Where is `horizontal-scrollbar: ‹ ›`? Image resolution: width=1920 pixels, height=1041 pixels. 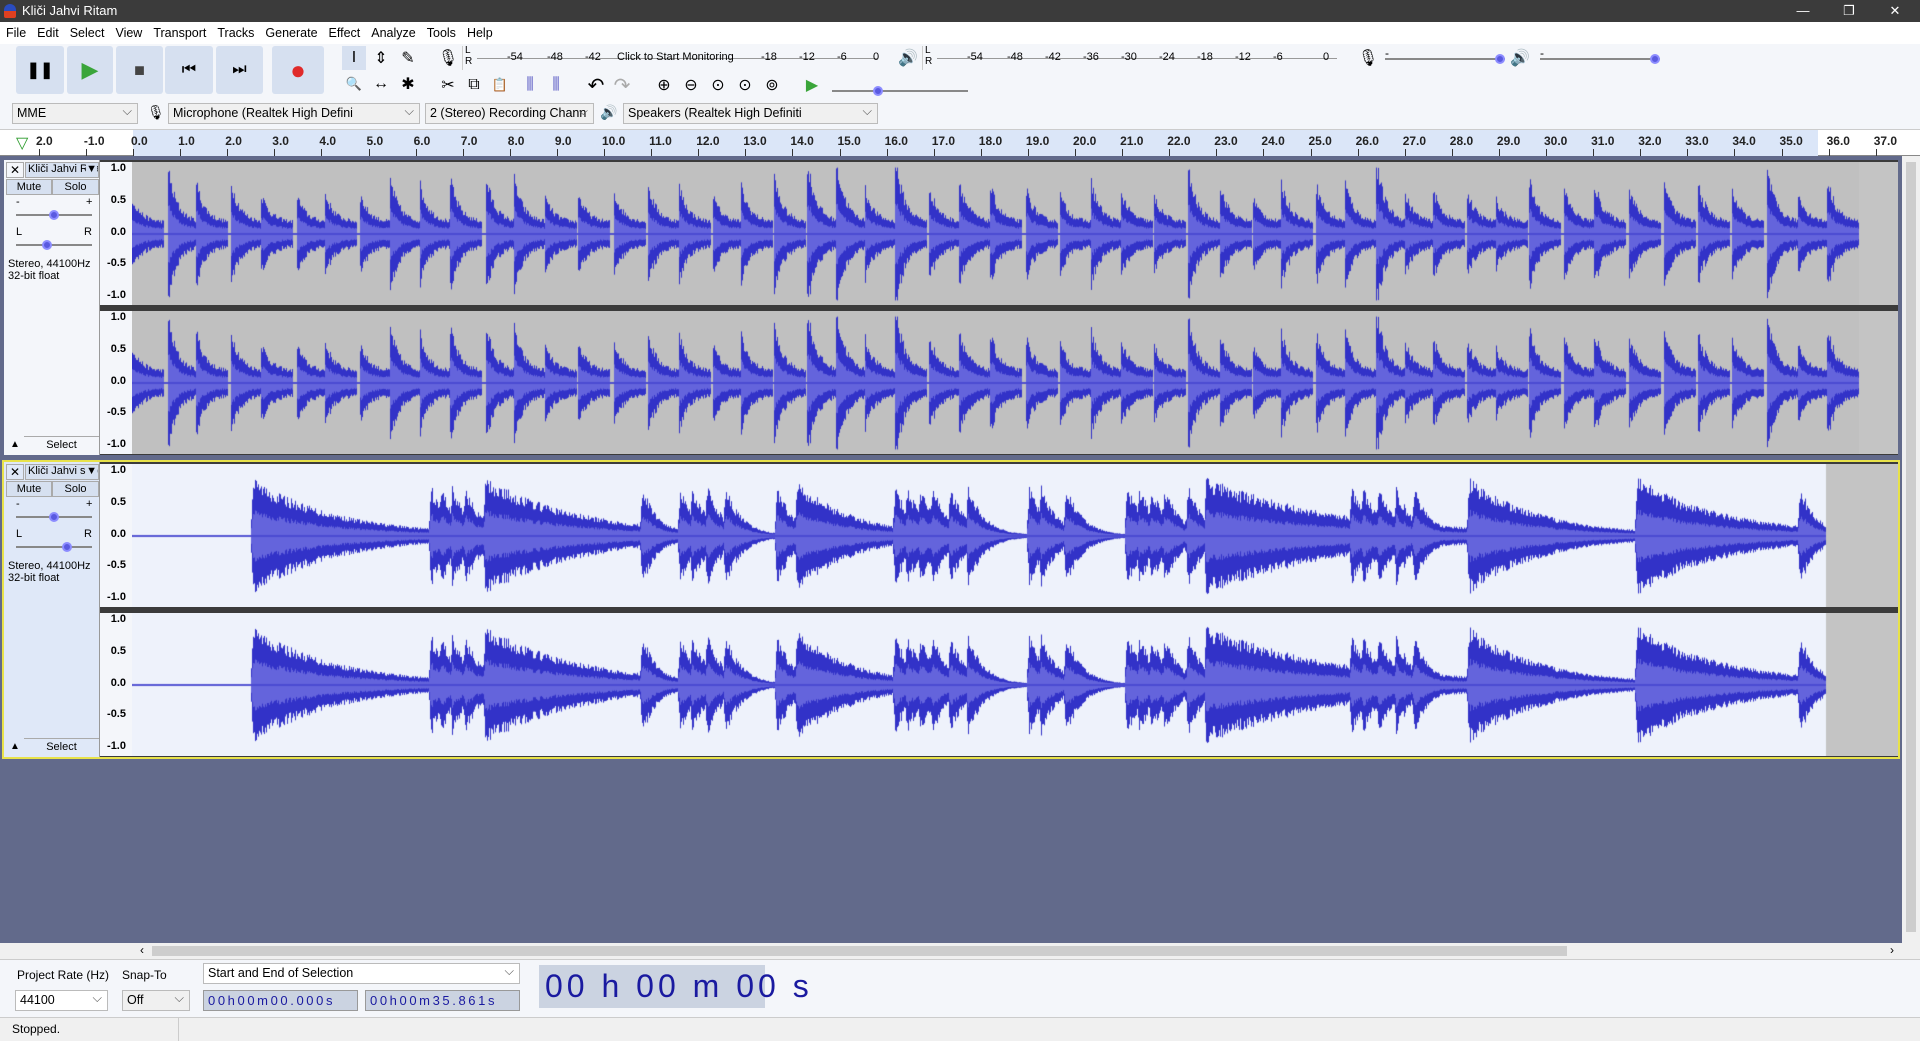 horizontal-scrollbar: ‹ › is located at coordinates (951, 951).